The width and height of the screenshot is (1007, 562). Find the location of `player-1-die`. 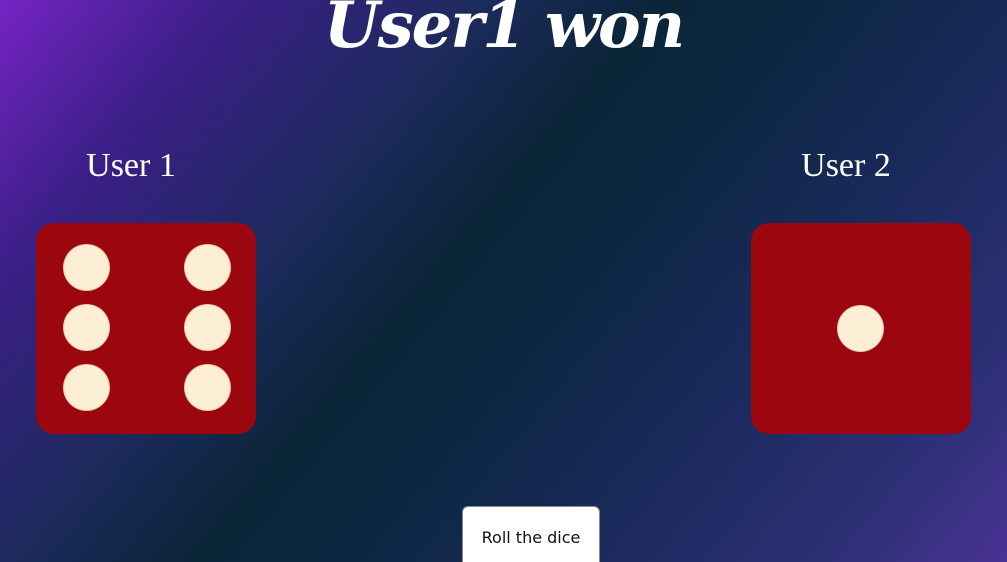

player-1-die is located at coordinates (146, 328).